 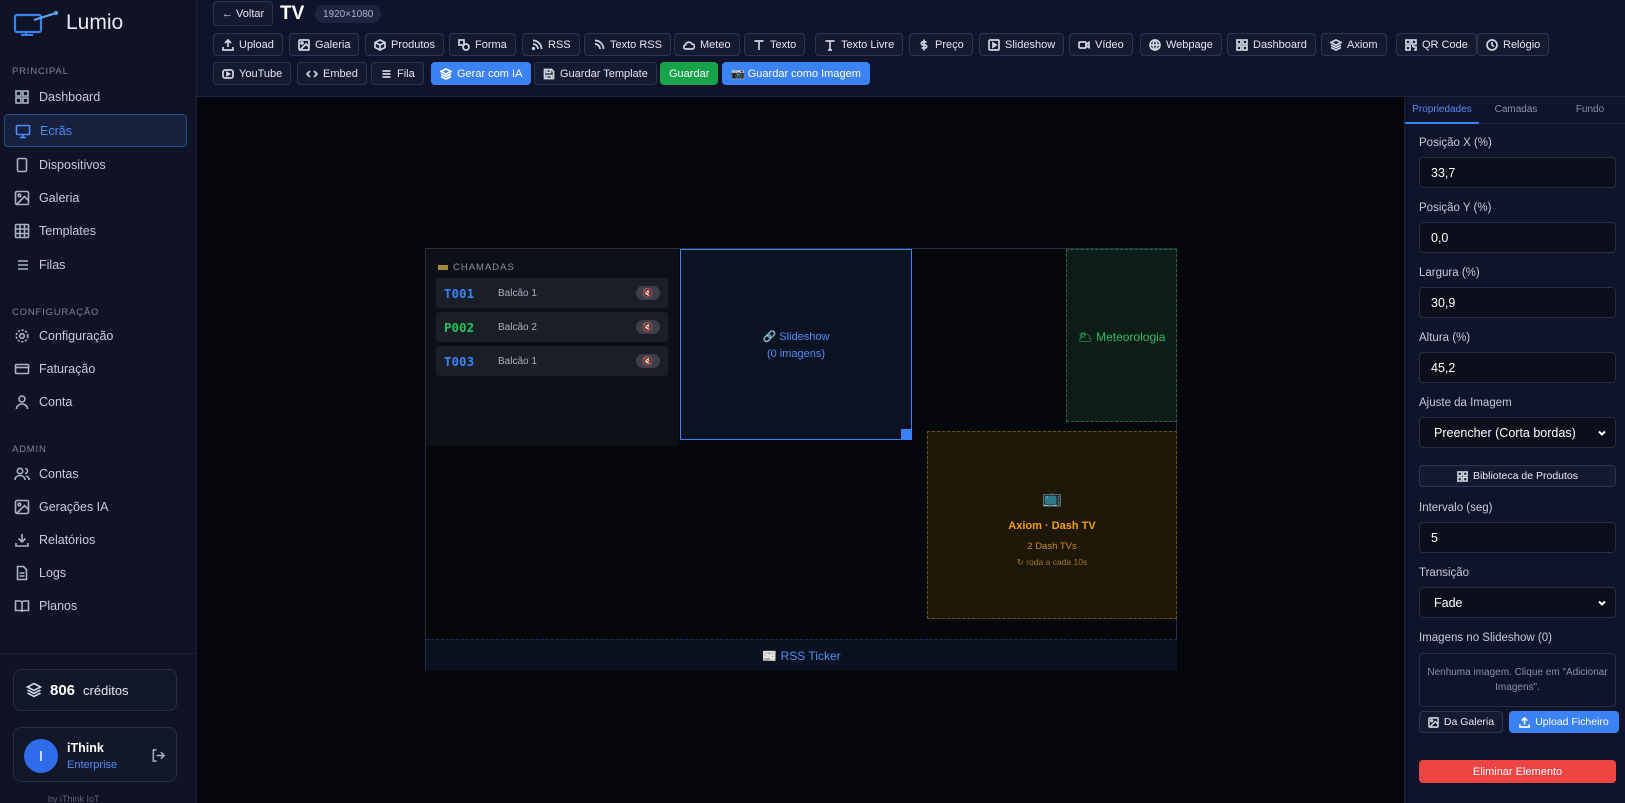 I want to click on sidebar-item-galeria: Galeria, so click(x=95, y=197).